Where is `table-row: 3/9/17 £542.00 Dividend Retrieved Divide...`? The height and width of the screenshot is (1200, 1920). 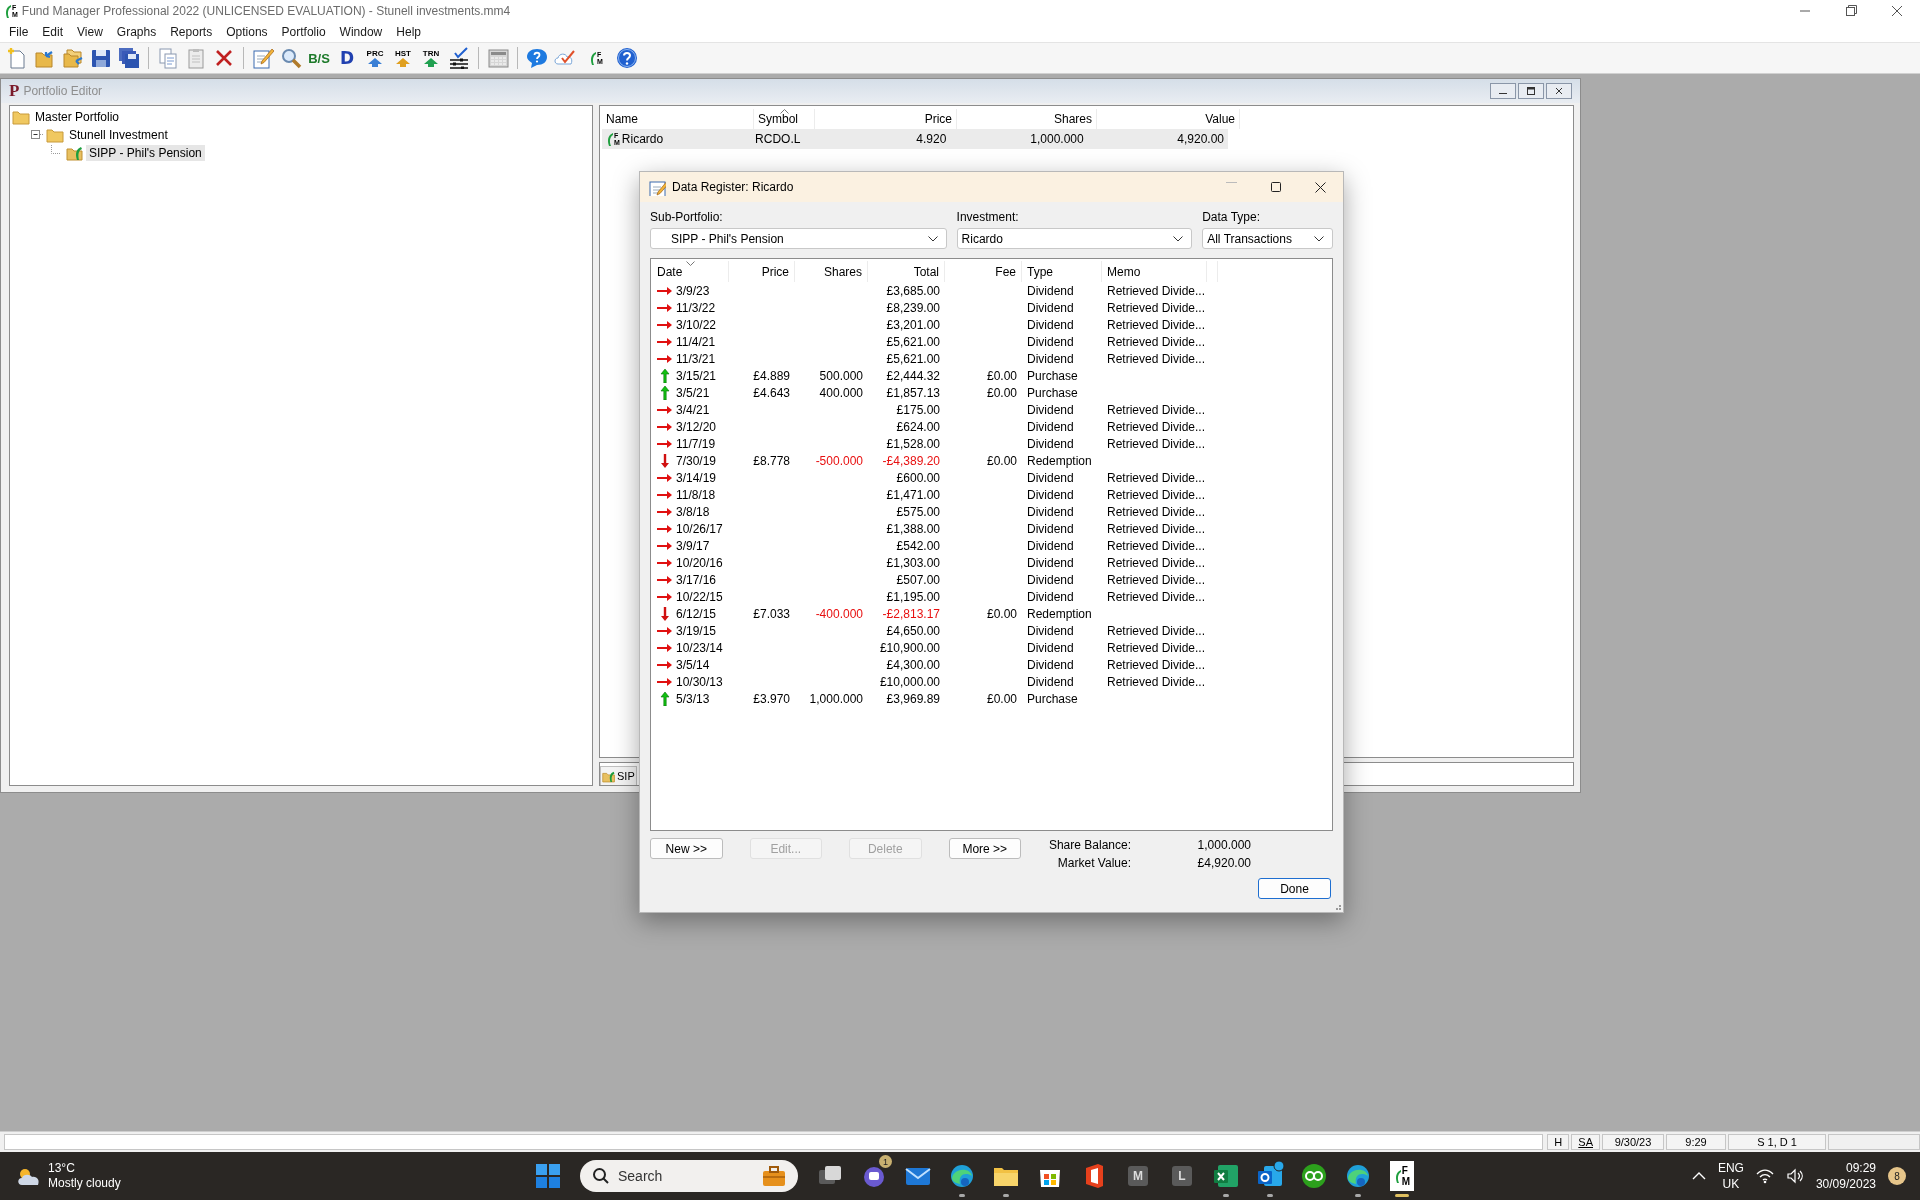 table-row: 3/9/17 £542.00 Dividend Retrieved Divide... is located at coordinates (991, 545).